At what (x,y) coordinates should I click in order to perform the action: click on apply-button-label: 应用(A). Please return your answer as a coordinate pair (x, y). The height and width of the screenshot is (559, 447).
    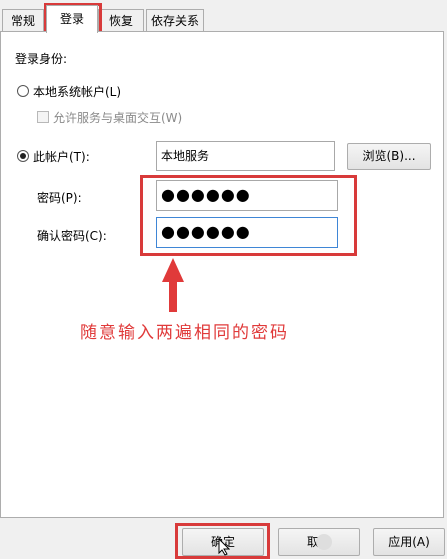
    Looking at the image, I should click on (409, 542).